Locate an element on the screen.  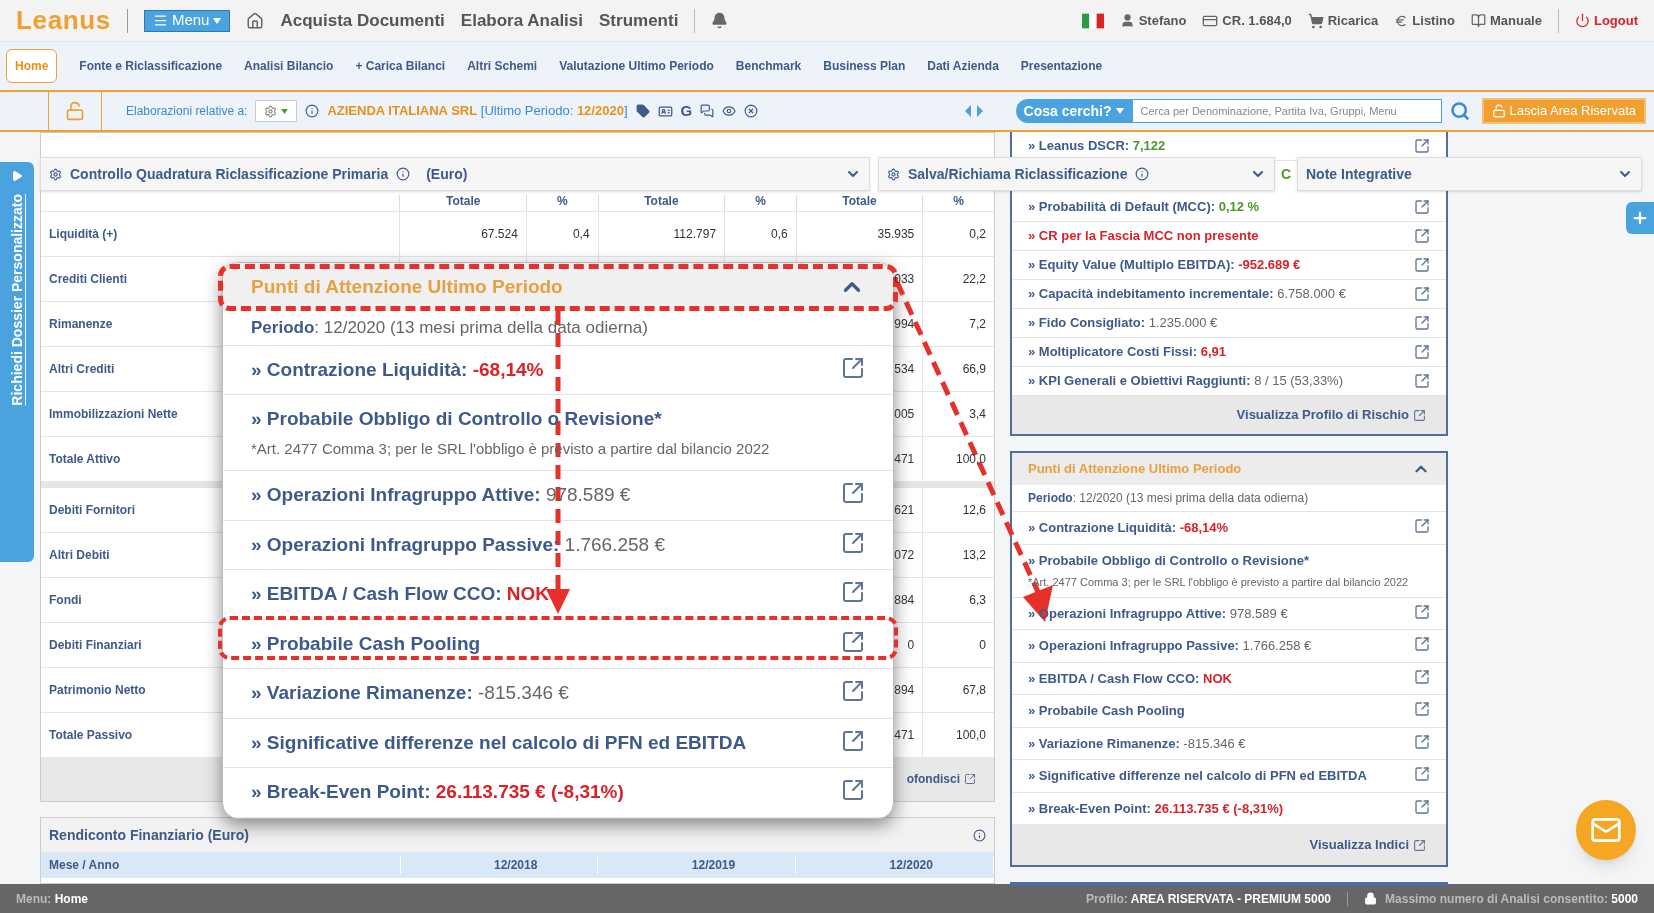
indicator-text: » Operazioni Infragruppo Passive: 1.766.258 € is located at coordinates (458, 544).